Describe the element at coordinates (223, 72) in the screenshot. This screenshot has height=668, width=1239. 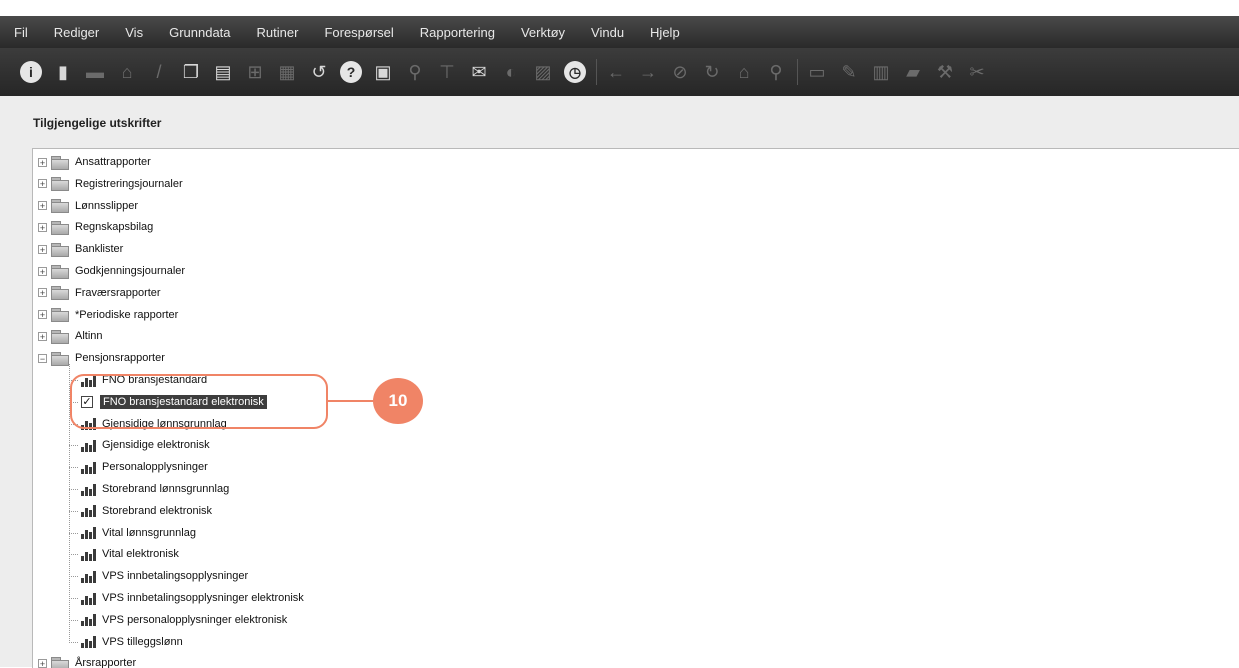
I see `paste-icon: ▤` at that location.